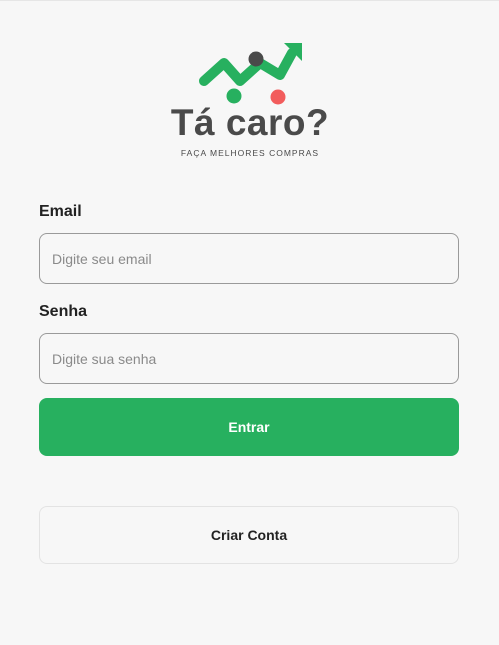  What do you see at coordinates (60, 211) in the screenshot?
I see `email-label: Email` at bounding box center [60, 211].